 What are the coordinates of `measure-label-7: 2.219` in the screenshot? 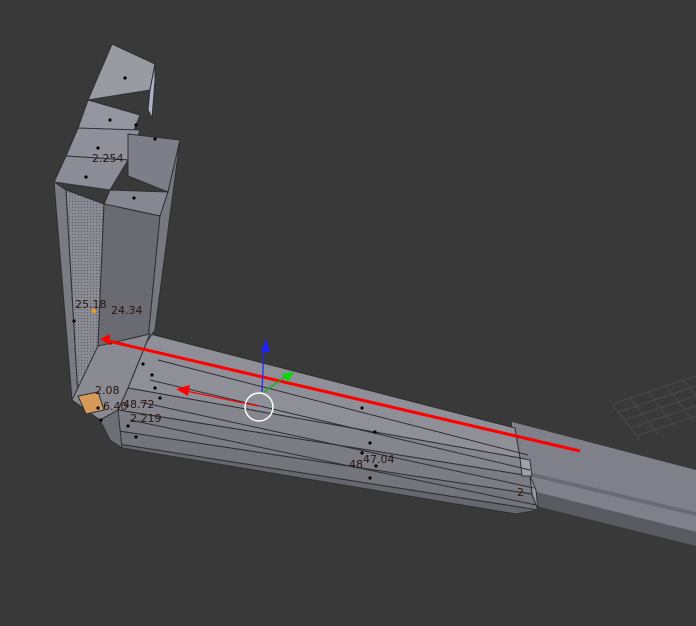 It's located at (146, 418).